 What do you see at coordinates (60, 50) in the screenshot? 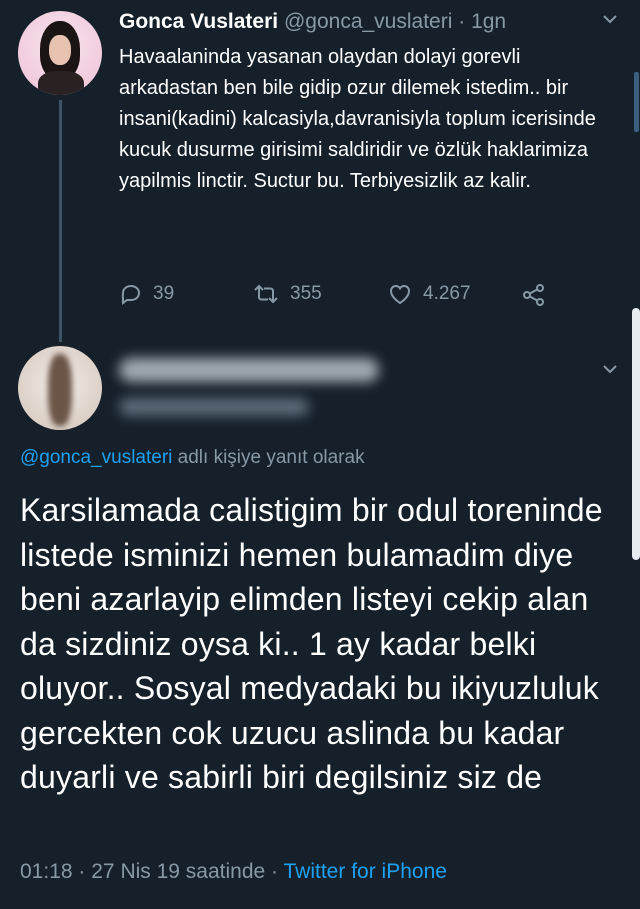
I see `avatar-face` at bounding box center [60, 50].